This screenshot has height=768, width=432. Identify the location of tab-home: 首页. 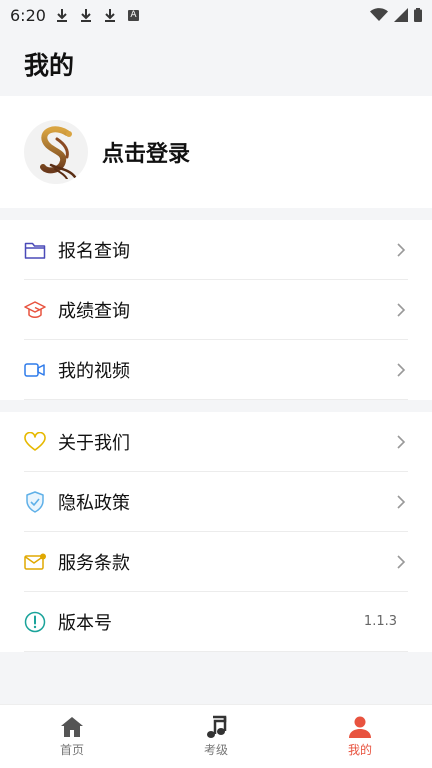
(72, 736).